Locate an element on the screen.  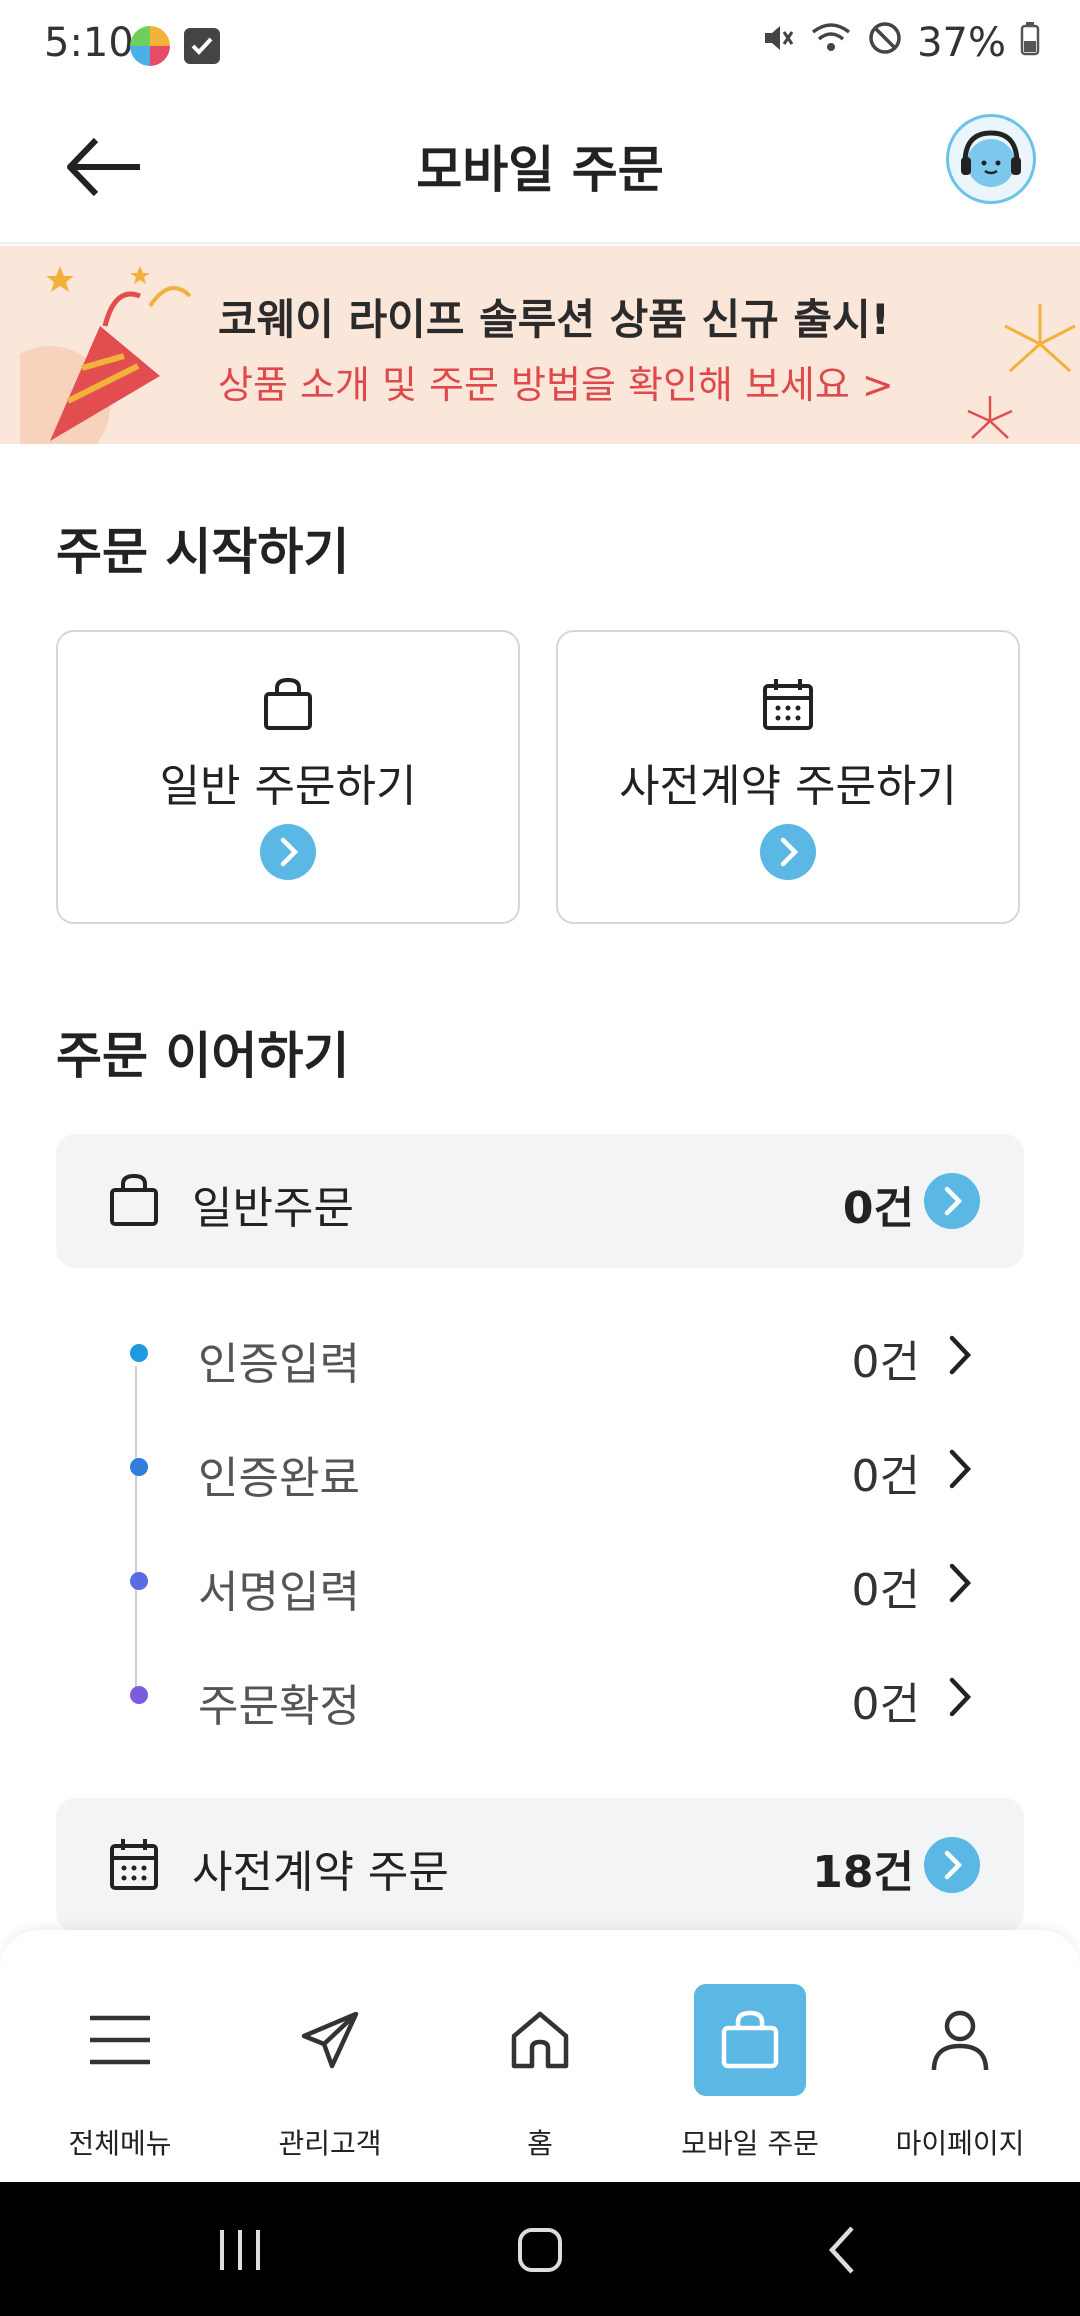
chatbot-avatar-icon is located at coordinates (991, 159).